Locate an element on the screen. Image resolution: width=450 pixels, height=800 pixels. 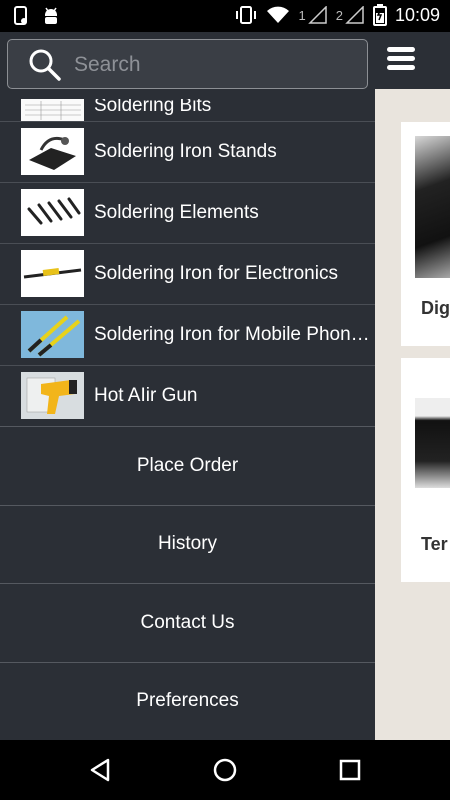
category-item: Soldering Iron for Mobile Phones is located at coordinates (187, 335).